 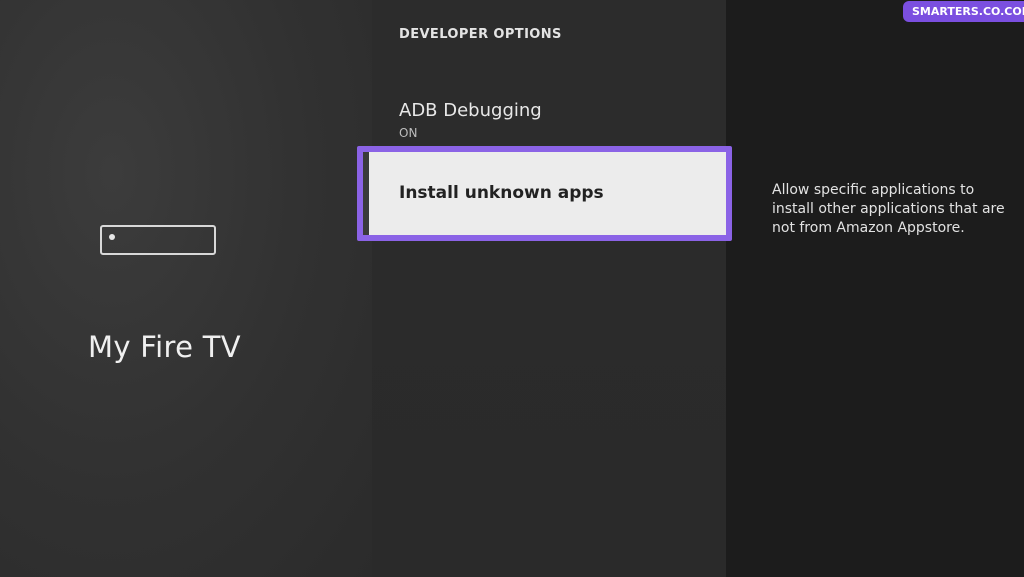 What do you see at coordinates (164, 347) in the screenshot?
I see `section-title: My Fire TV` at bounding box center [164, 347].